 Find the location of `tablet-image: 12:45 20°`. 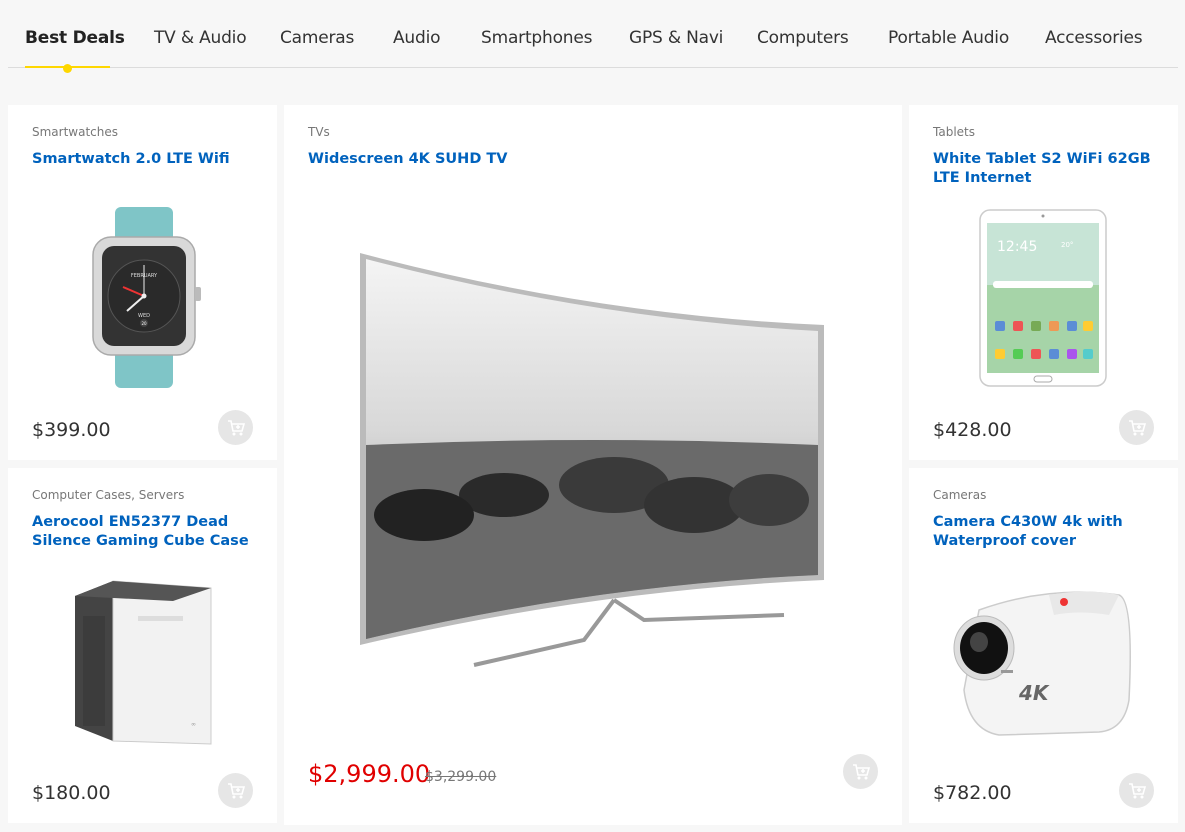

tablet-image: 12:45 20° is located at coordinates (1043, 298).